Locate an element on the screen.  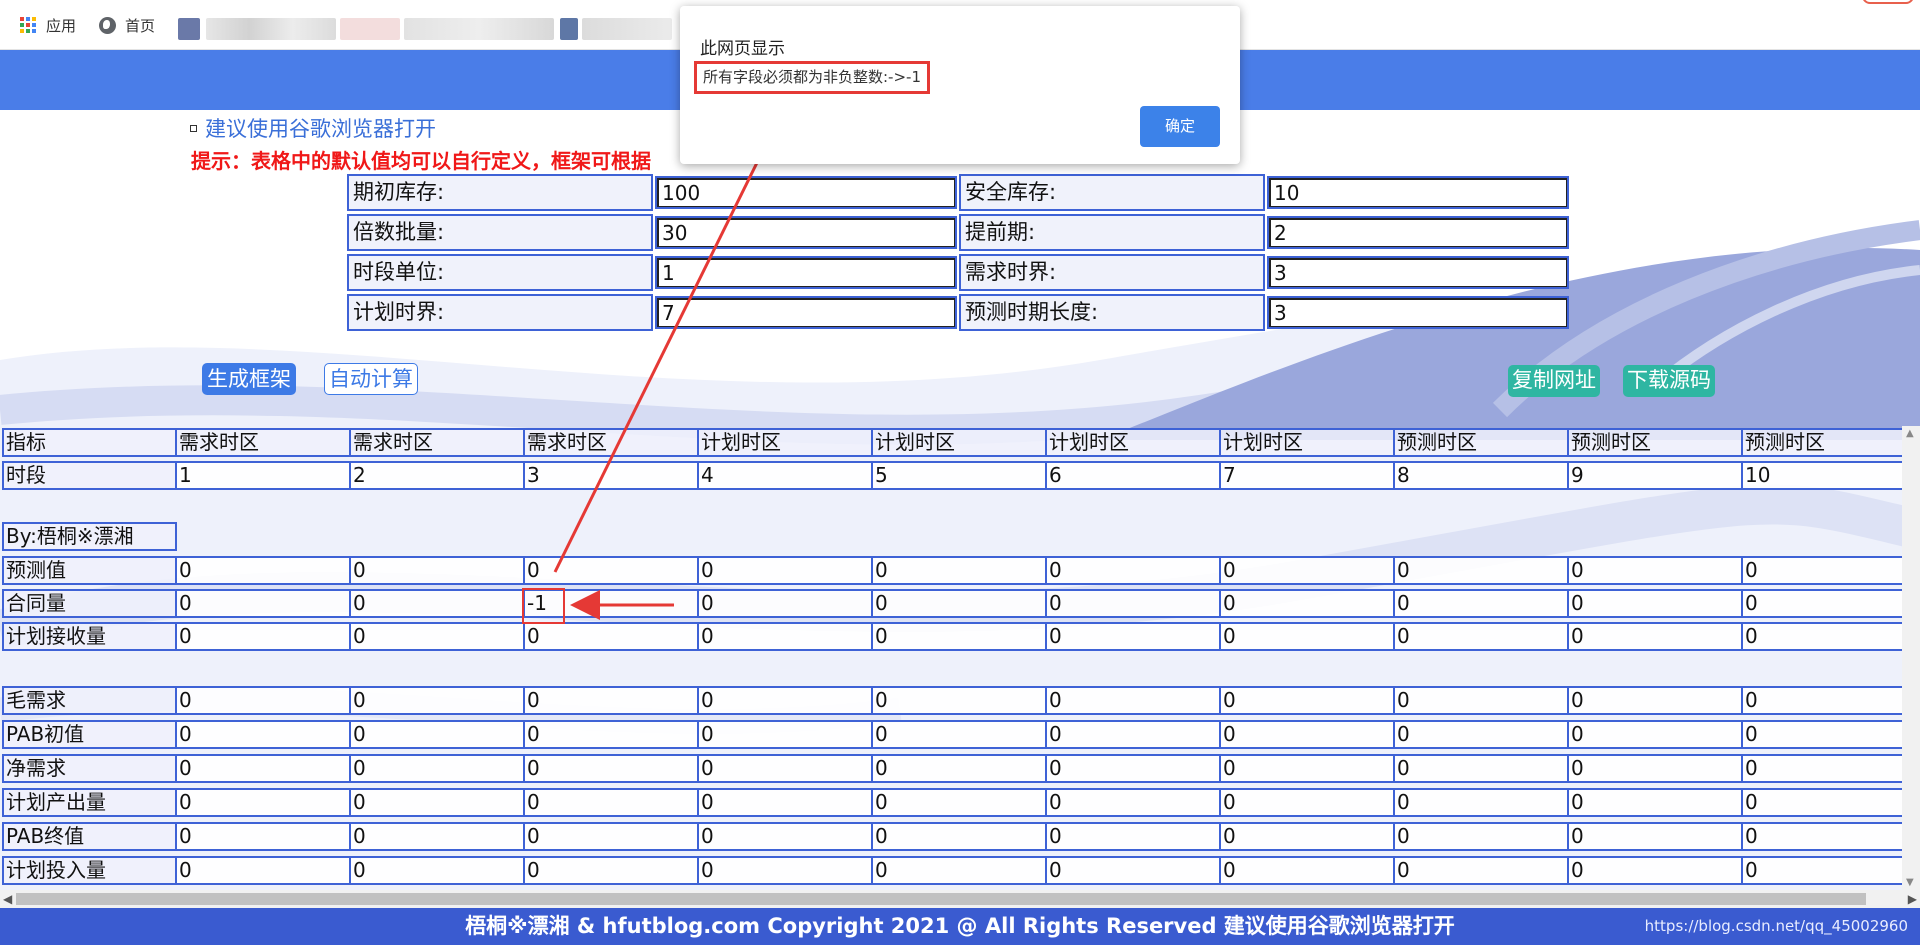
grid-period-cell: 2 is located at coordinates (437, 475).